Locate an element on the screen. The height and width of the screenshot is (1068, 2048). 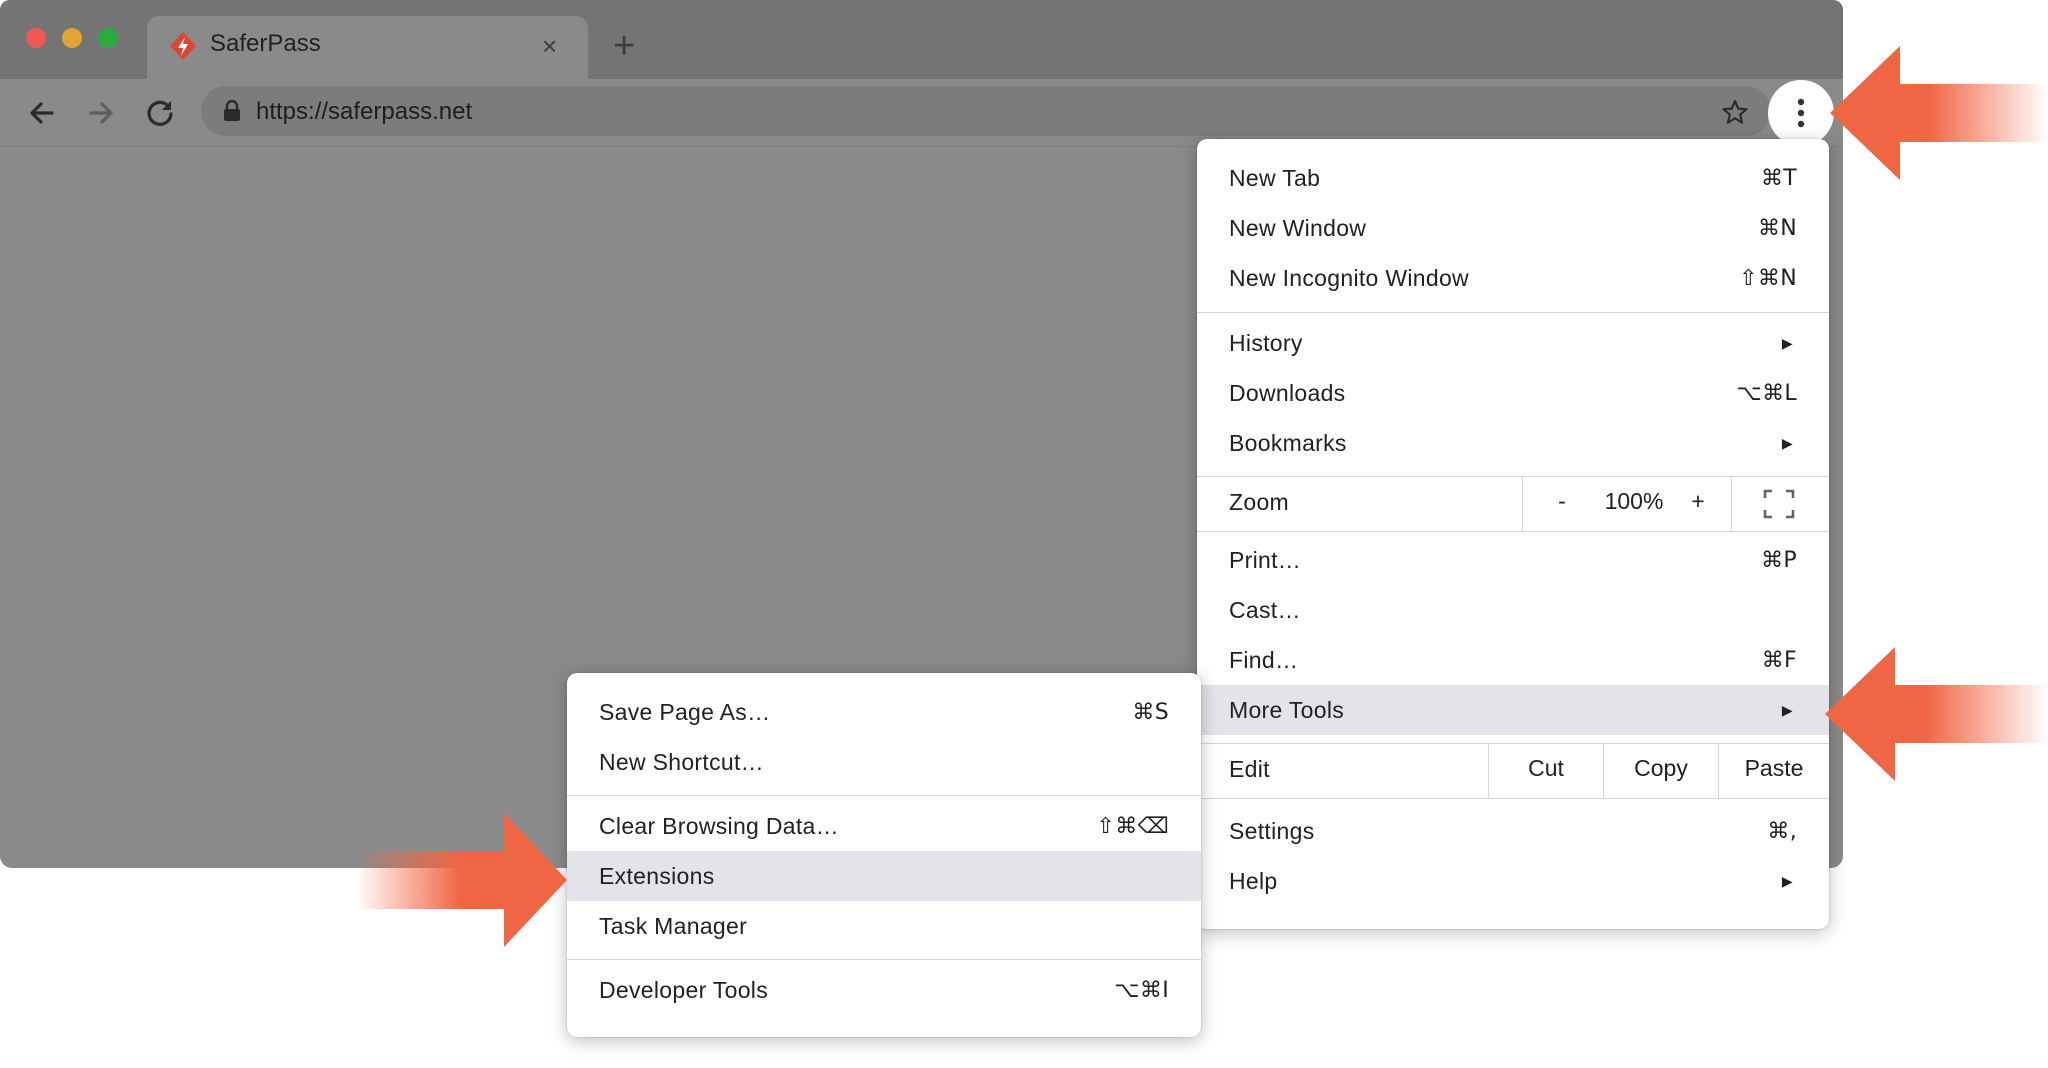
menu-item-label: Task Manager is located at coordinates (673, 925).